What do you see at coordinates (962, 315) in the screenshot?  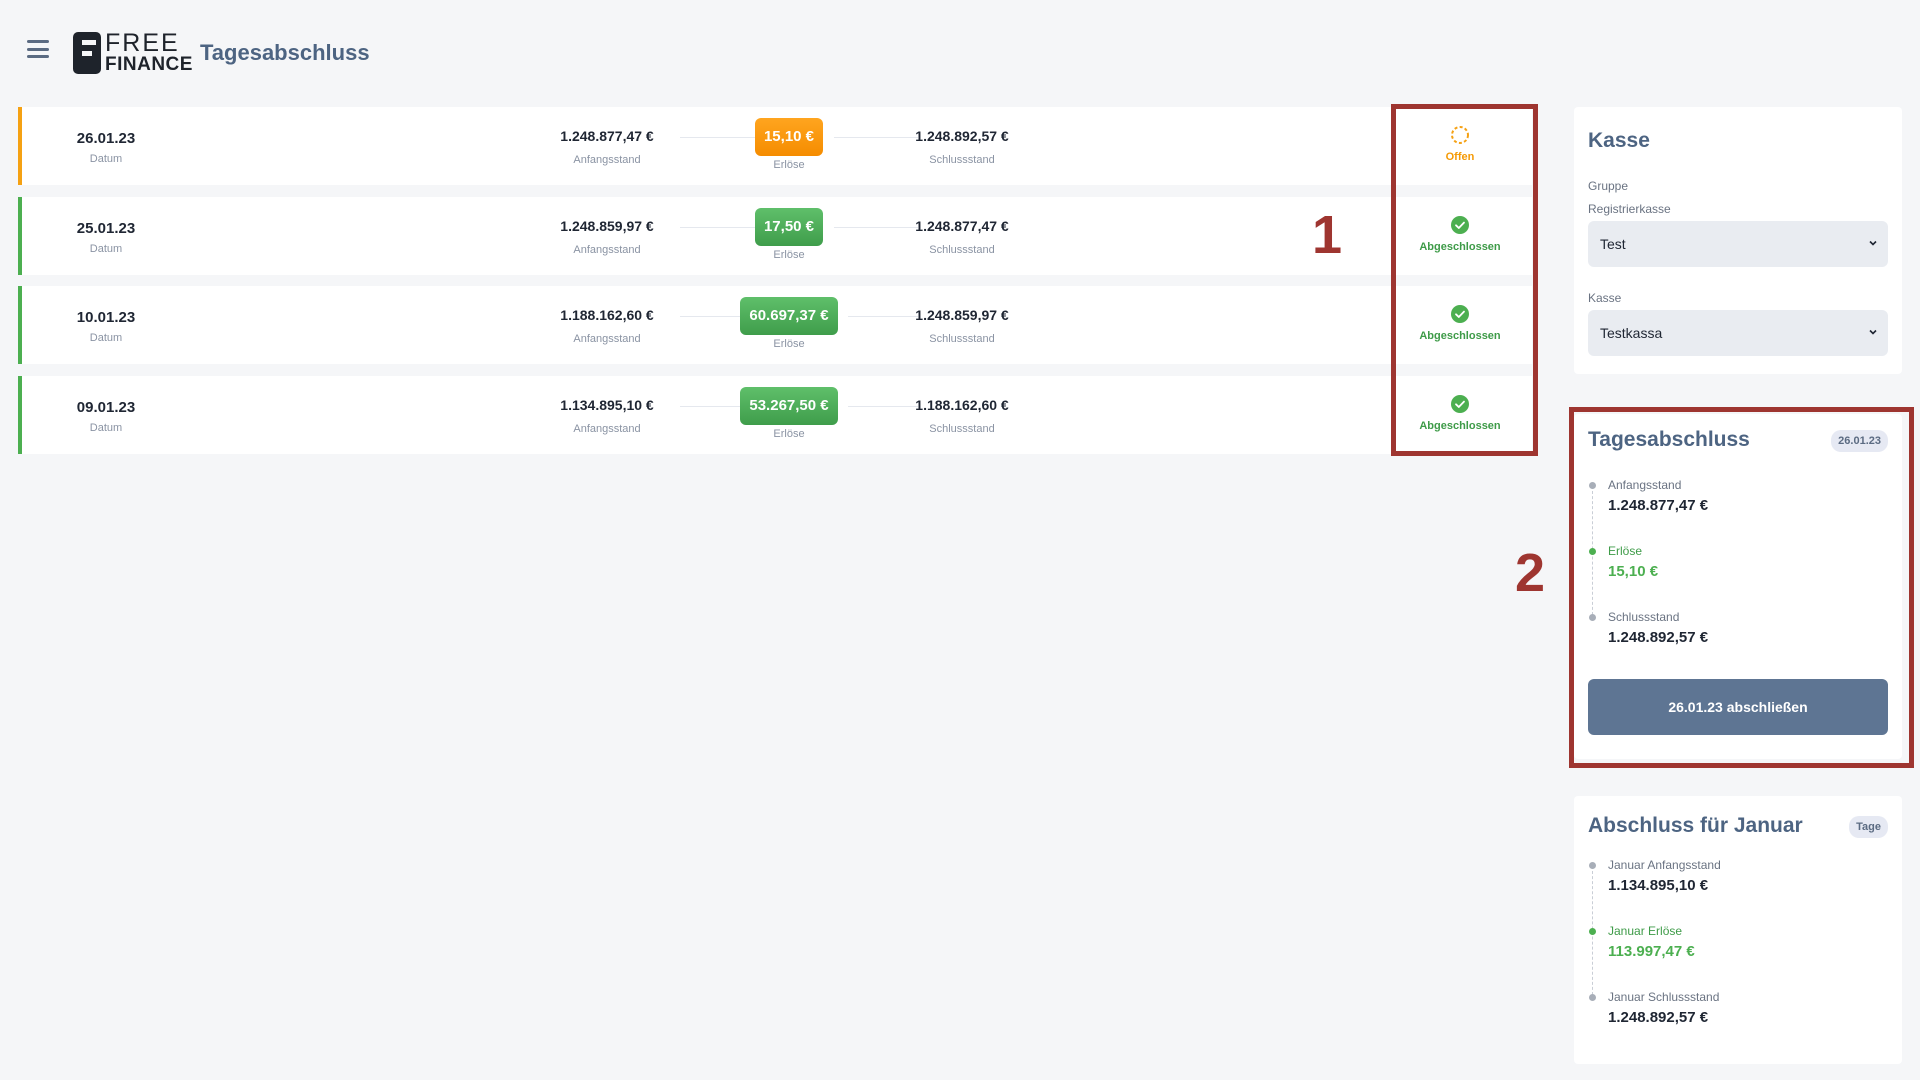 I see `row-end-value: 1.248.859,97 €` at bounding box center [962, 315].